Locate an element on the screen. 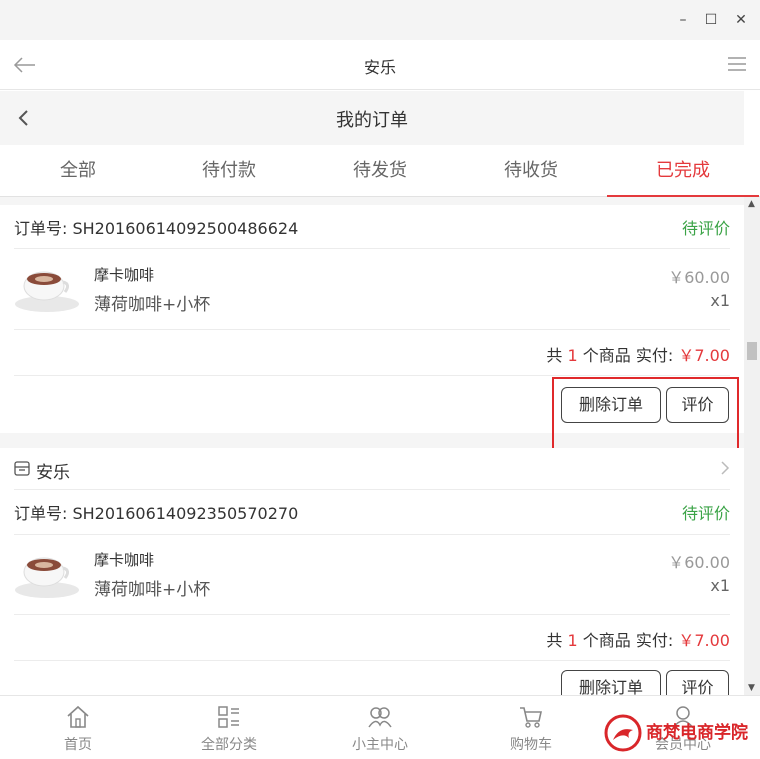  maximize-button: ☐ is located at coordinates (711, 20).